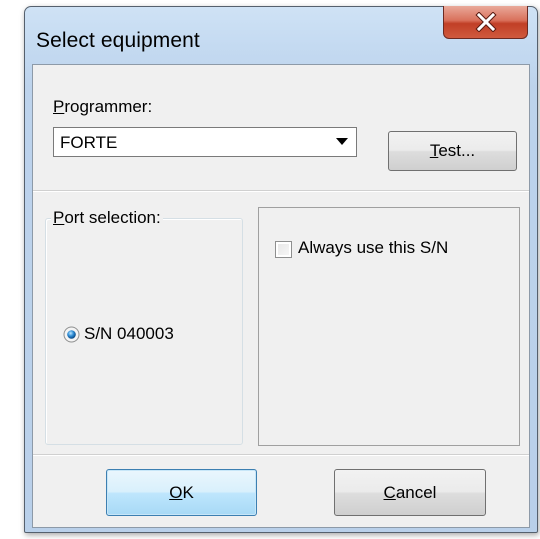 The image size is (540, 539). What do you see at coordinates (281, 35) in the screenshot?
I see `title-bar: Select equipment` at bounding box center [281, 35].